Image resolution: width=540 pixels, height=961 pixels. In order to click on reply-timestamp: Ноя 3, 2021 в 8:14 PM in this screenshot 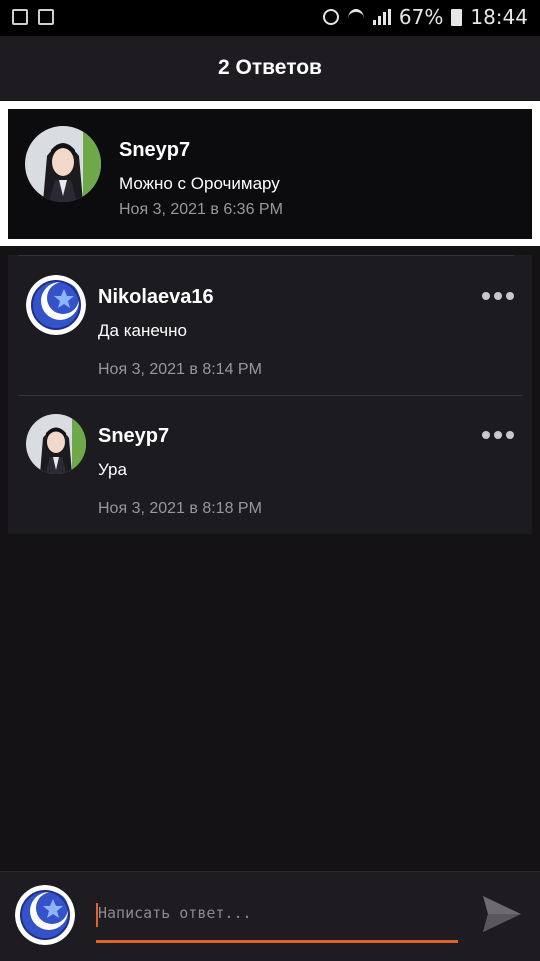, I will do `click(180, 369)`.